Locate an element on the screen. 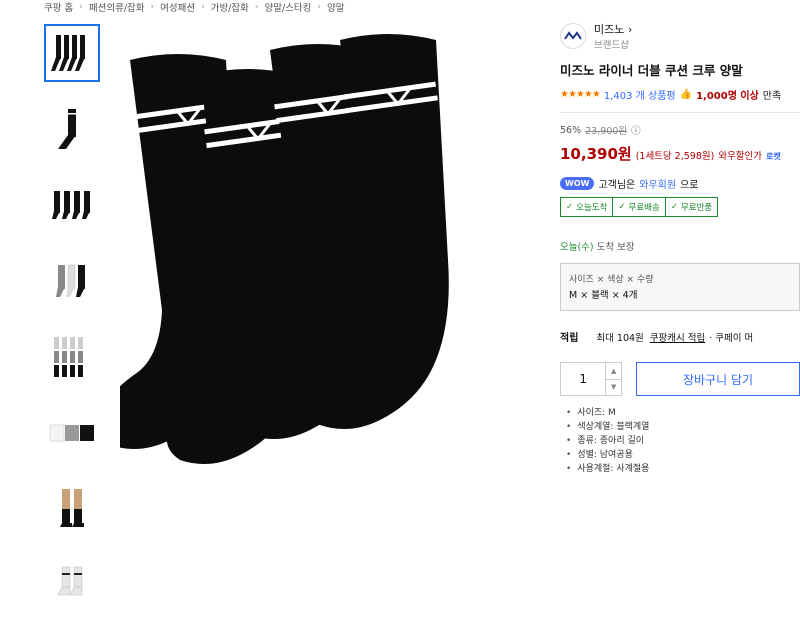  coupay-text: · 쿠페이 머 is located at coordinates (731, 338).